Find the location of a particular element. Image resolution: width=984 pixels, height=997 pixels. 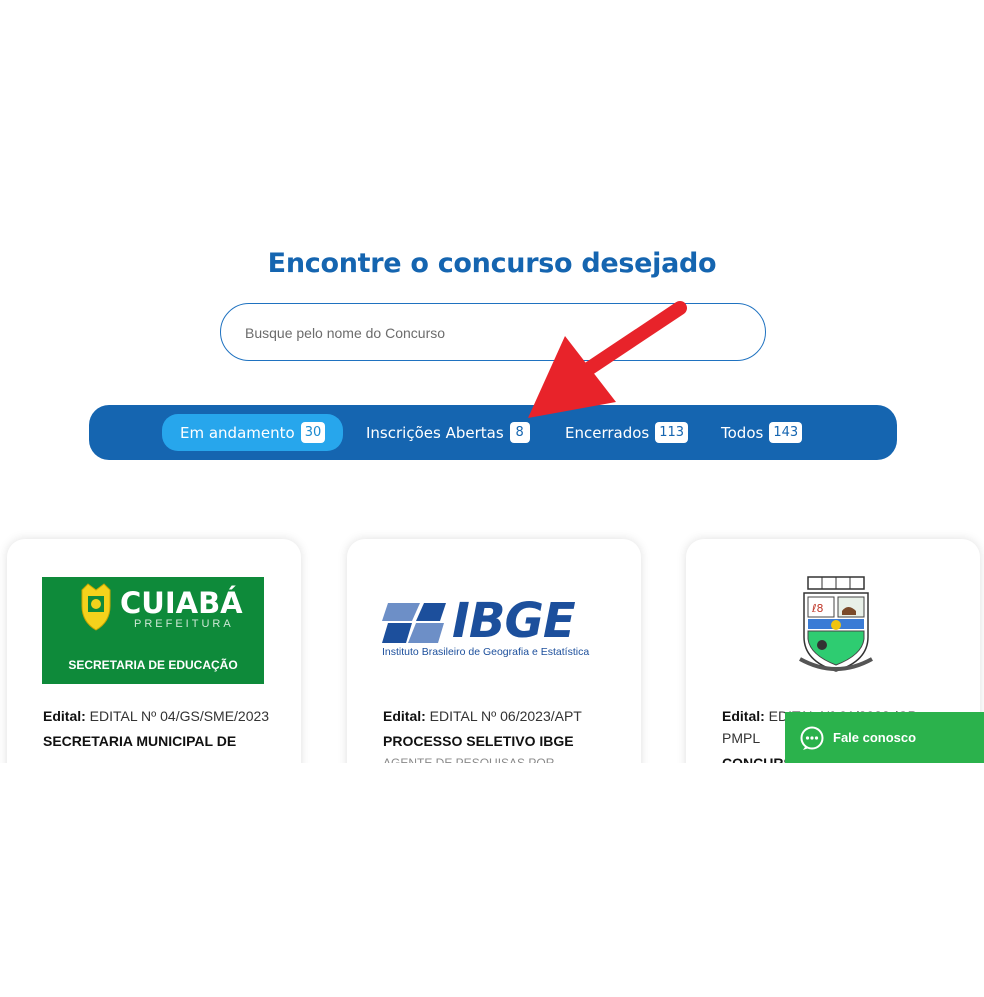

chat-button: Fale conosco is located at coordinates (884, 737).